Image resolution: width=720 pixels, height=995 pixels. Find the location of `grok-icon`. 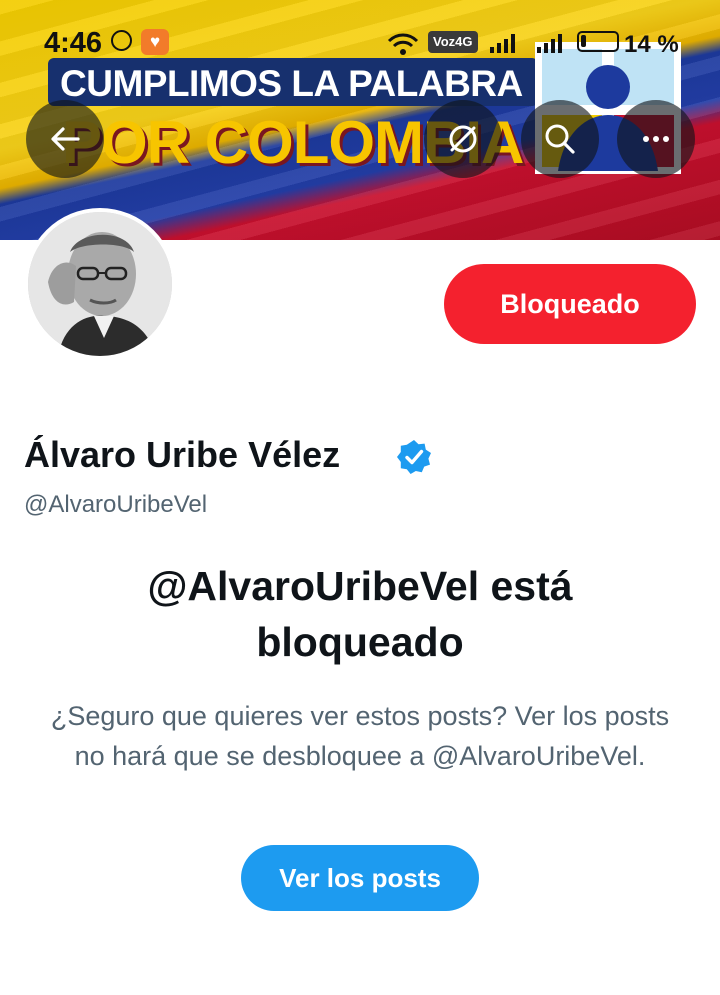

grok-icon is located at coordinates (463, 139).